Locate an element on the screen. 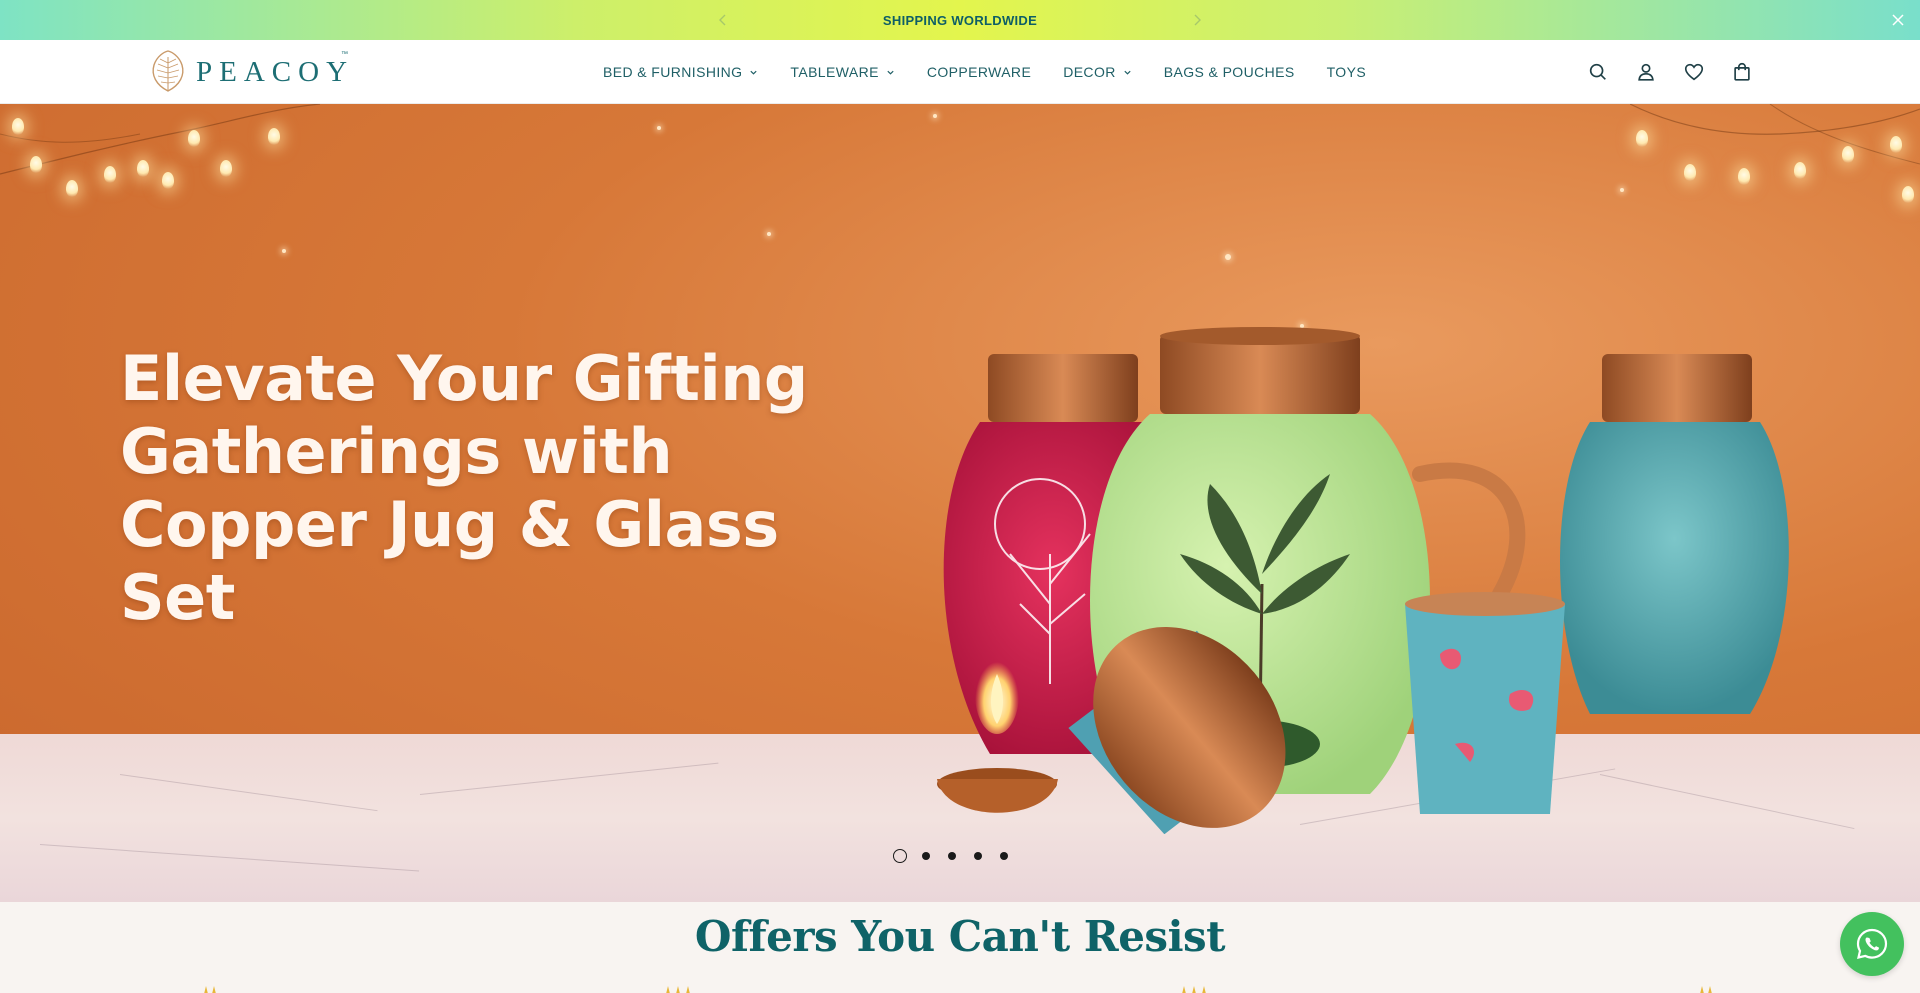 Image resolution: width=1920 pixels, height=993 pixels. announcement-next-arrow-icon is located at coordinates (1197, 20).